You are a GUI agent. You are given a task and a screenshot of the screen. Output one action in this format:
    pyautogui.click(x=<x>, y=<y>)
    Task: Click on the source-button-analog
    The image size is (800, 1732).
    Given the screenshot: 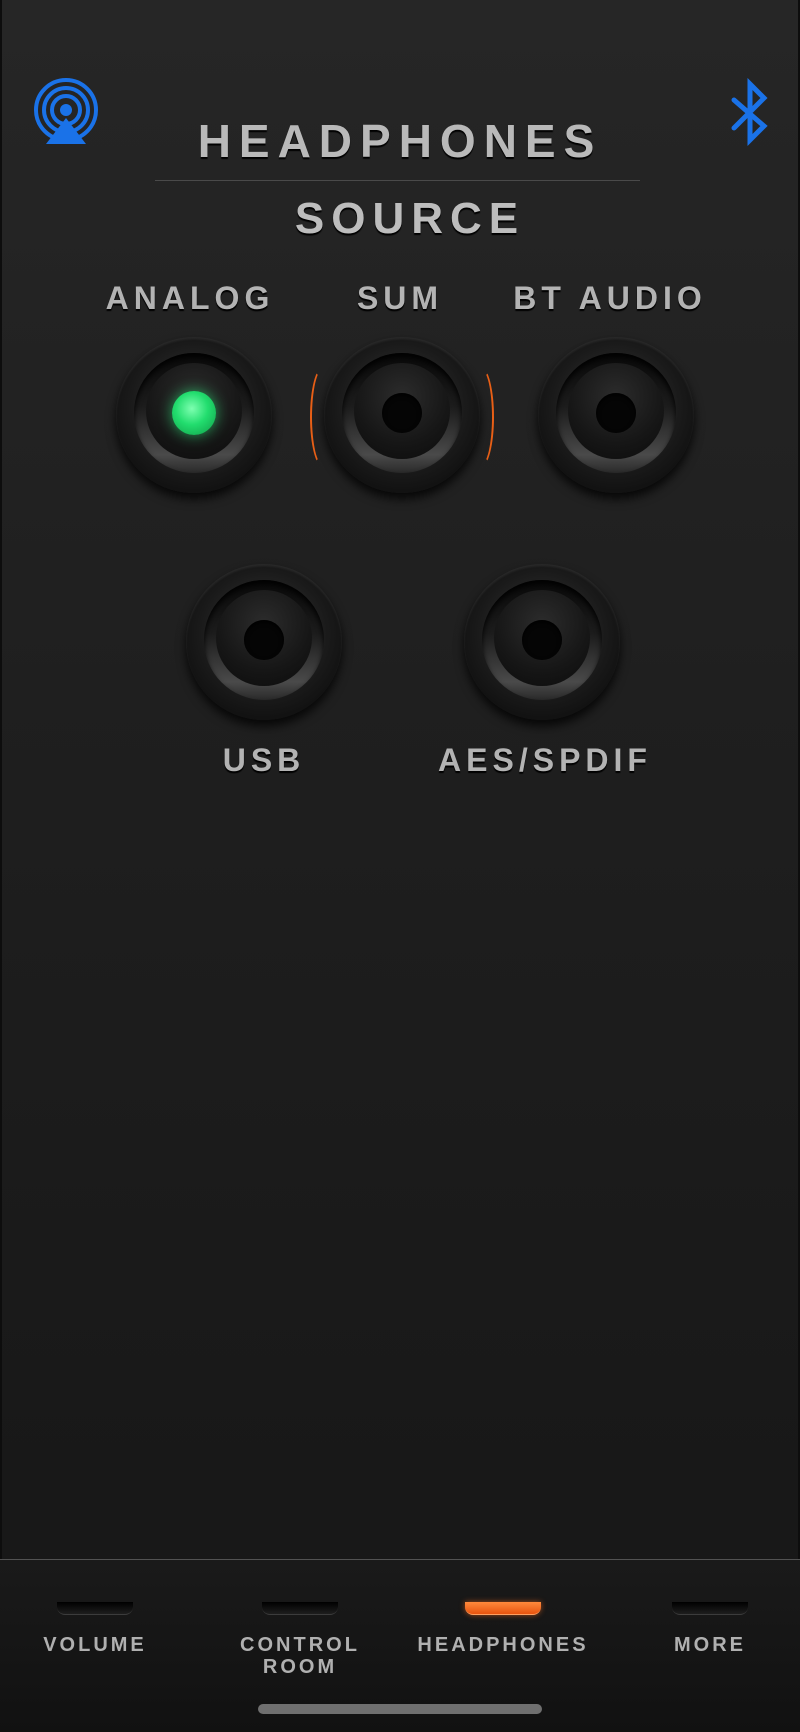 What is the action you would take?
    pyautogui.click(x=194, y=415)
    